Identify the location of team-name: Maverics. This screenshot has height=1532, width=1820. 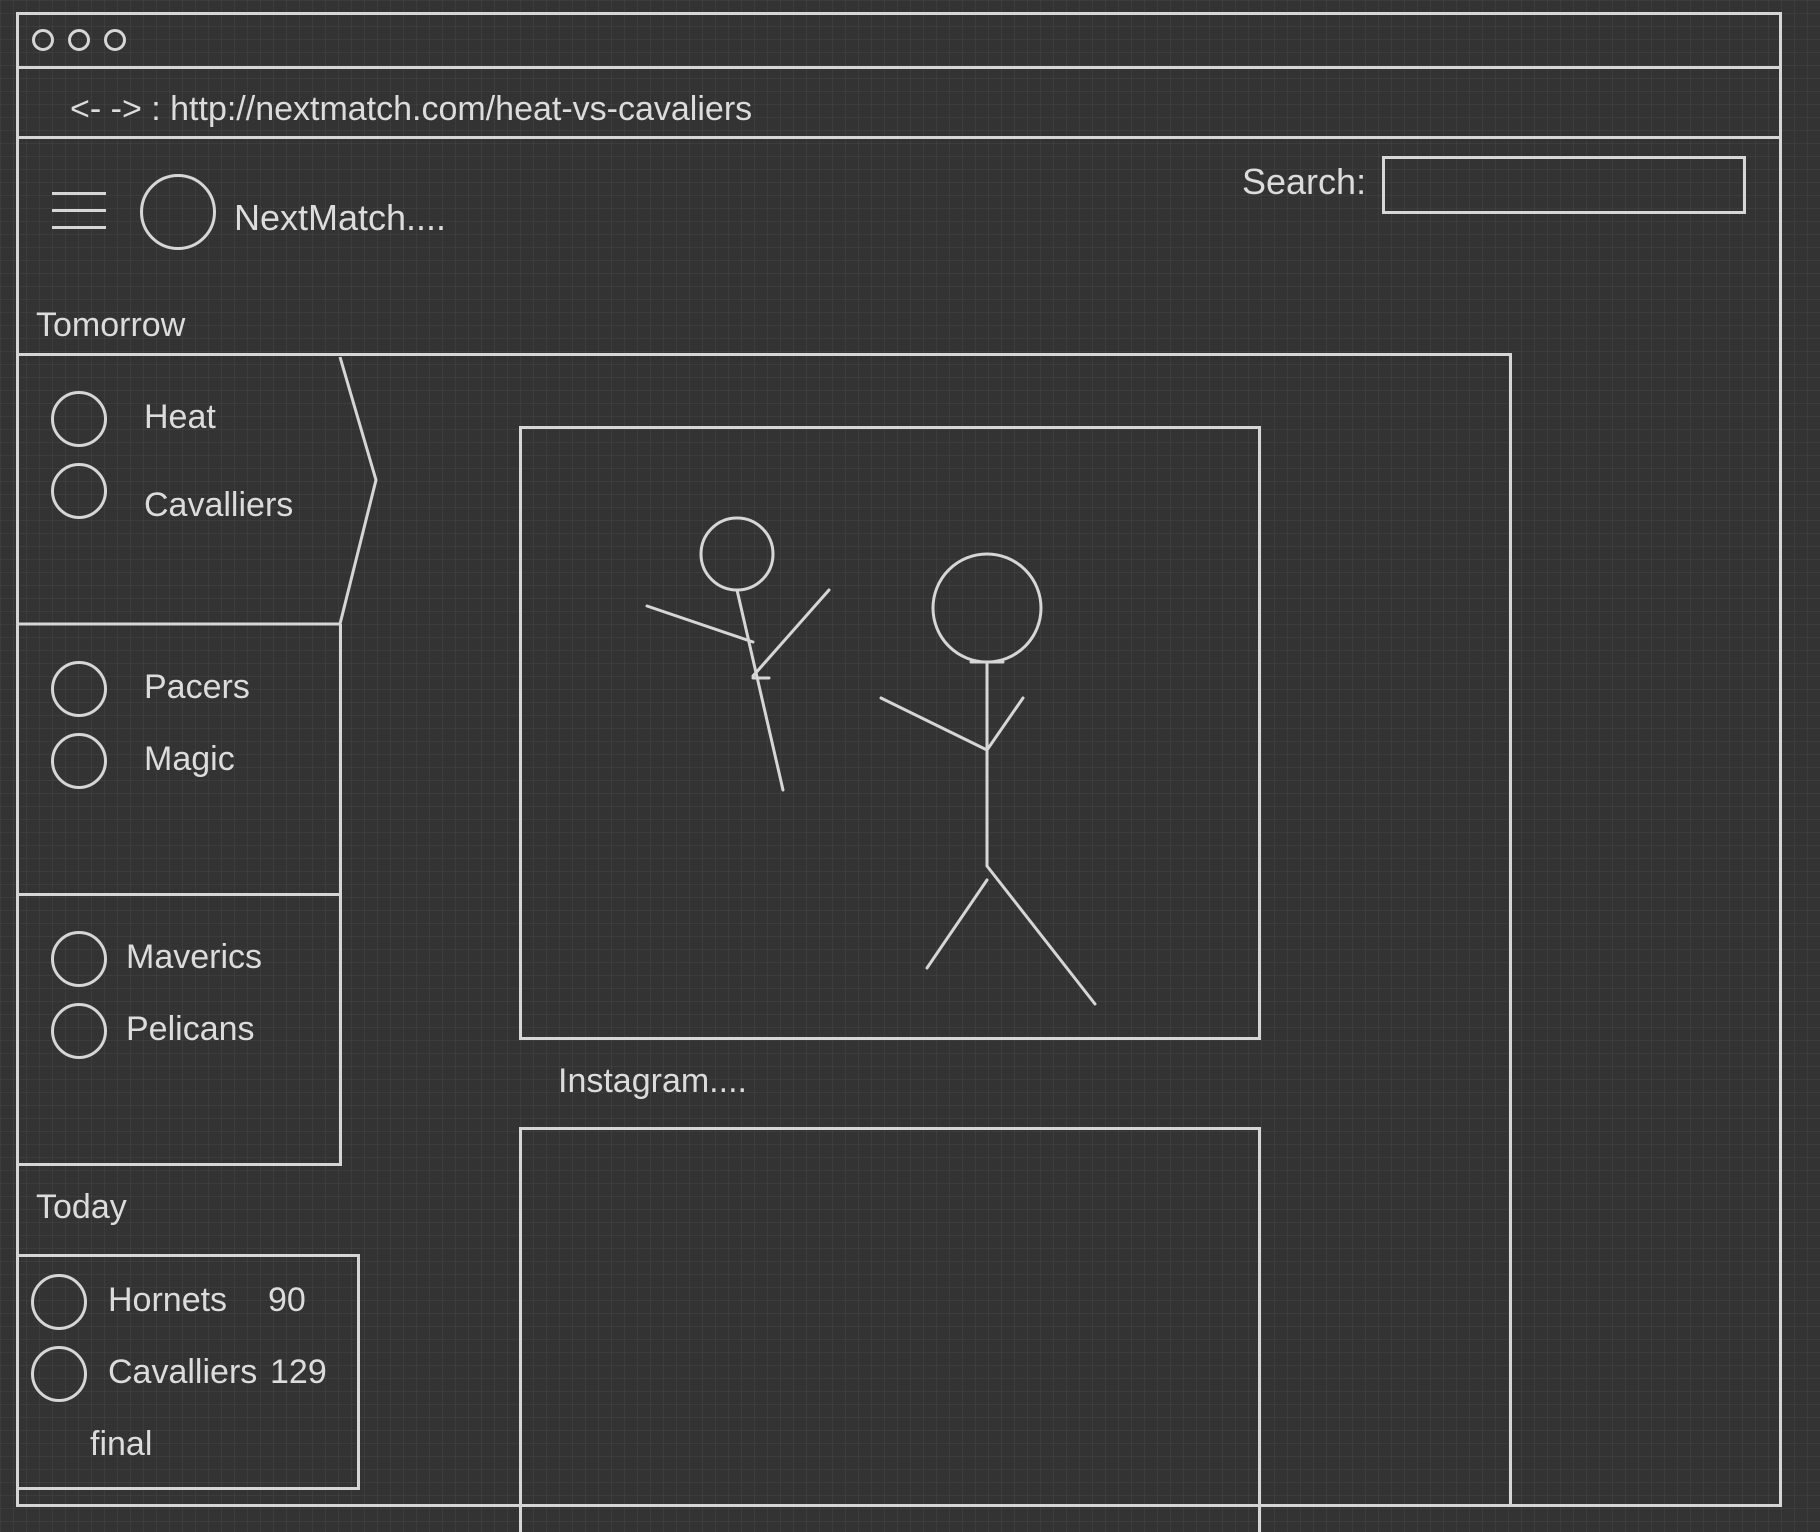
(194, 957).